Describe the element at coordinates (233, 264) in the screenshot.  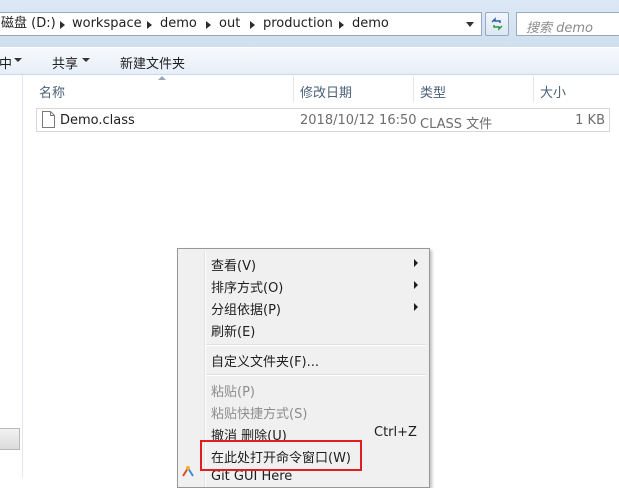
I see `menu-item-view: 查看(V)` at that location.